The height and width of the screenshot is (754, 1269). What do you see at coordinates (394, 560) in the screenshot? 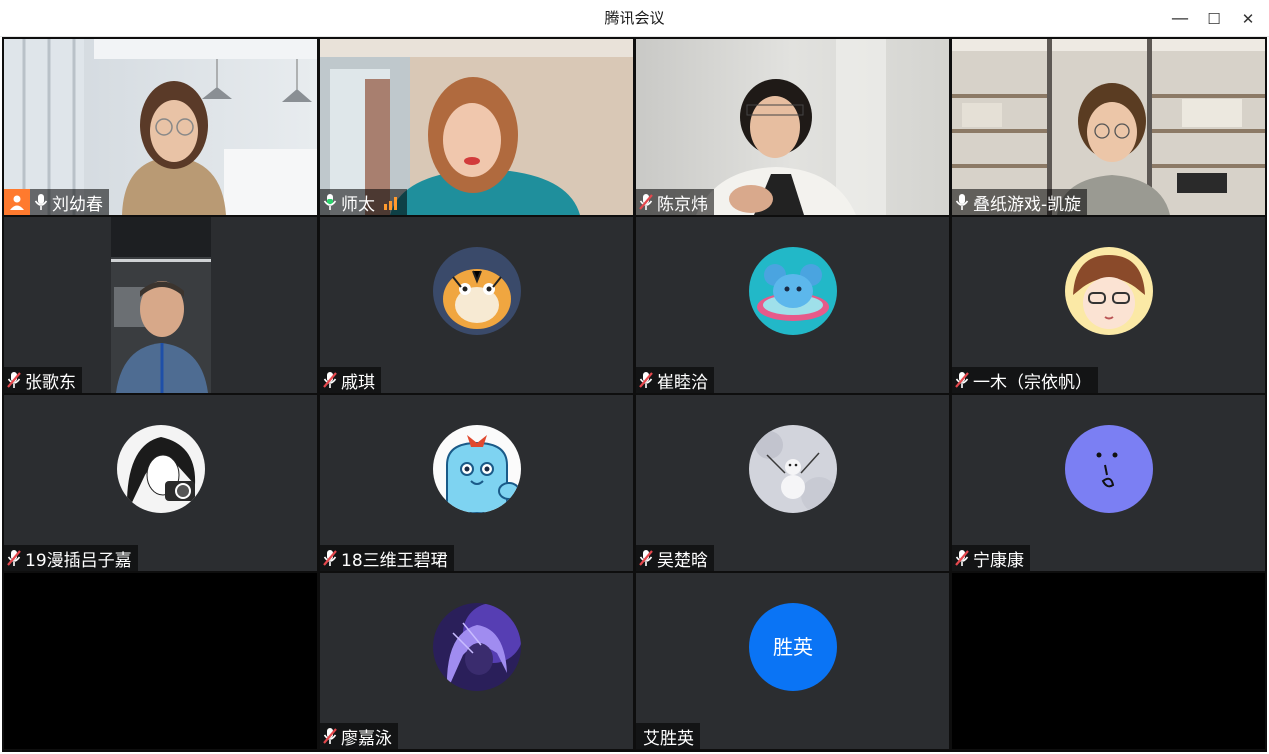
I see `participant-name: 18三维王碧珺` at bounding box center [394, 560].